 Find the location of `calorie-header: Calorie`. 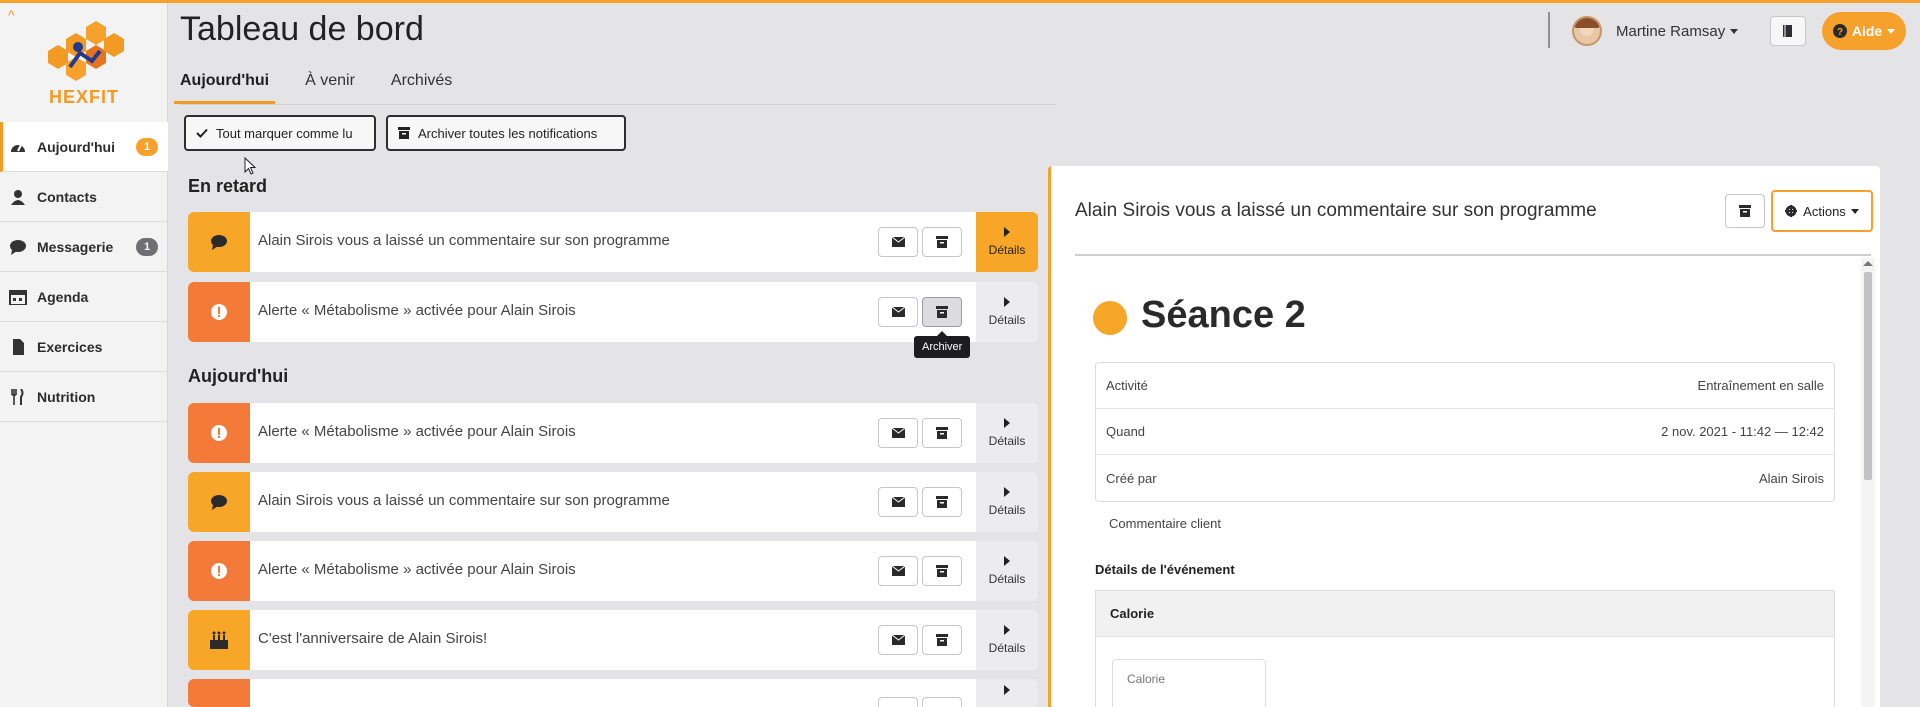

calorie-header: Calorie is located at coordinates (1465, 614).